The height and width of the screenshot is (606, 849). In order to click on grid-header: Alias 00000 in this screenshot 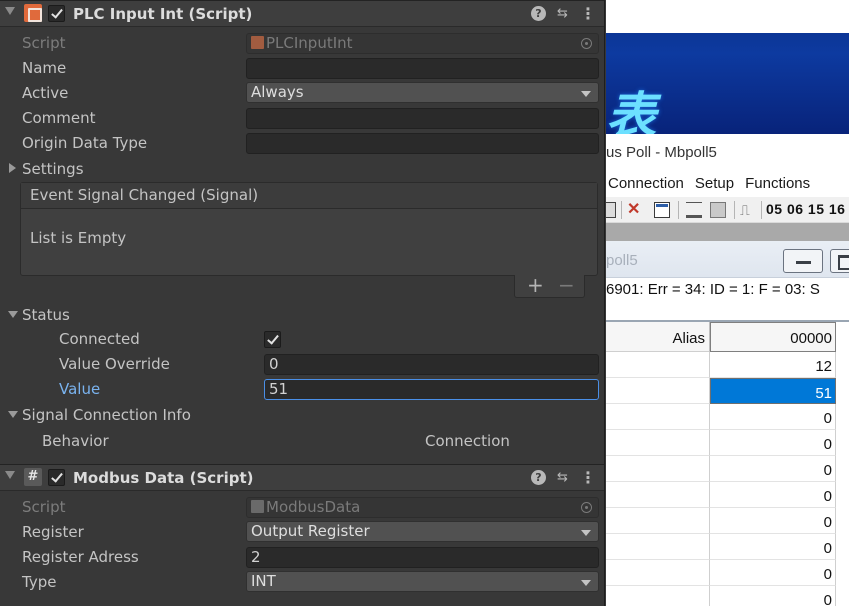, I will do `click(727, 337)`.